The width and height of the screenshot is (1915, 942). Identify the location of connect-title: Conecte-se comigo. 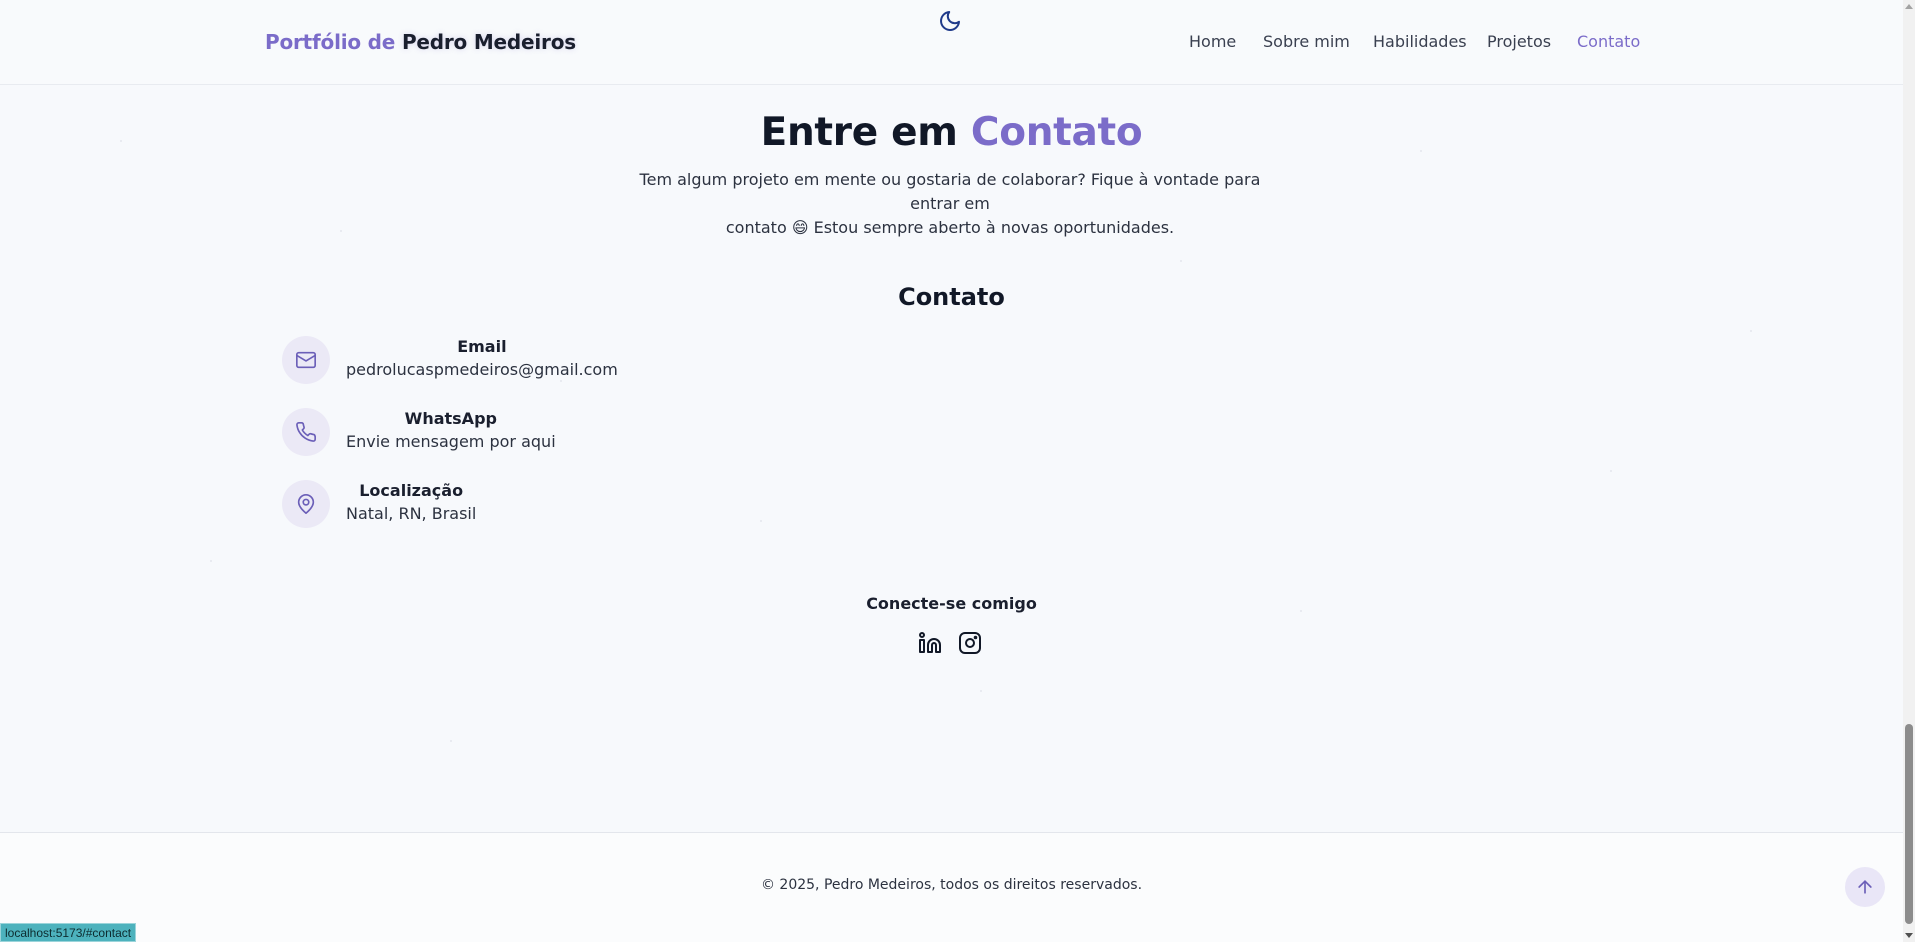
(951, 603).